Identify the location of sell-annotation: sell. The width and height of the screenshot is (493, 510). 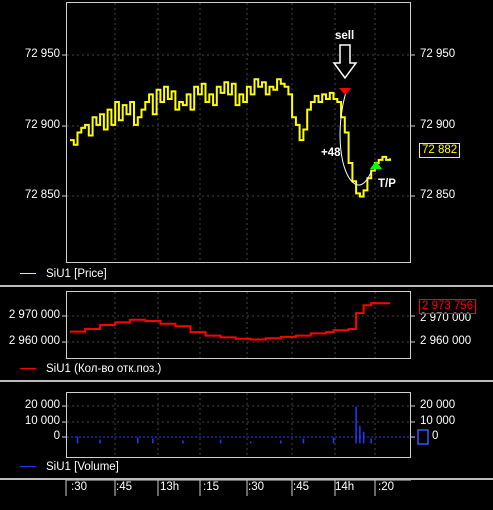
(345, 36).